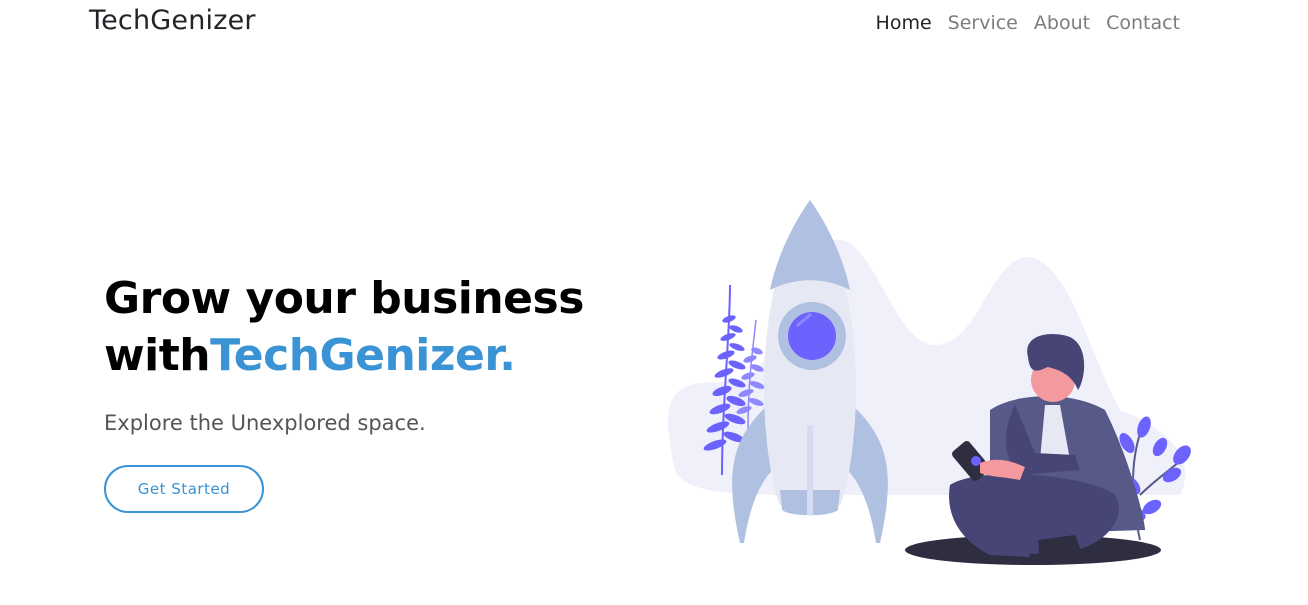 This screenshot has height=605, width=1308. What do you see at coordinates (184, 489) in the screenshot?
I see `get-started-button: Get Started` at bounding box center [184, 489].